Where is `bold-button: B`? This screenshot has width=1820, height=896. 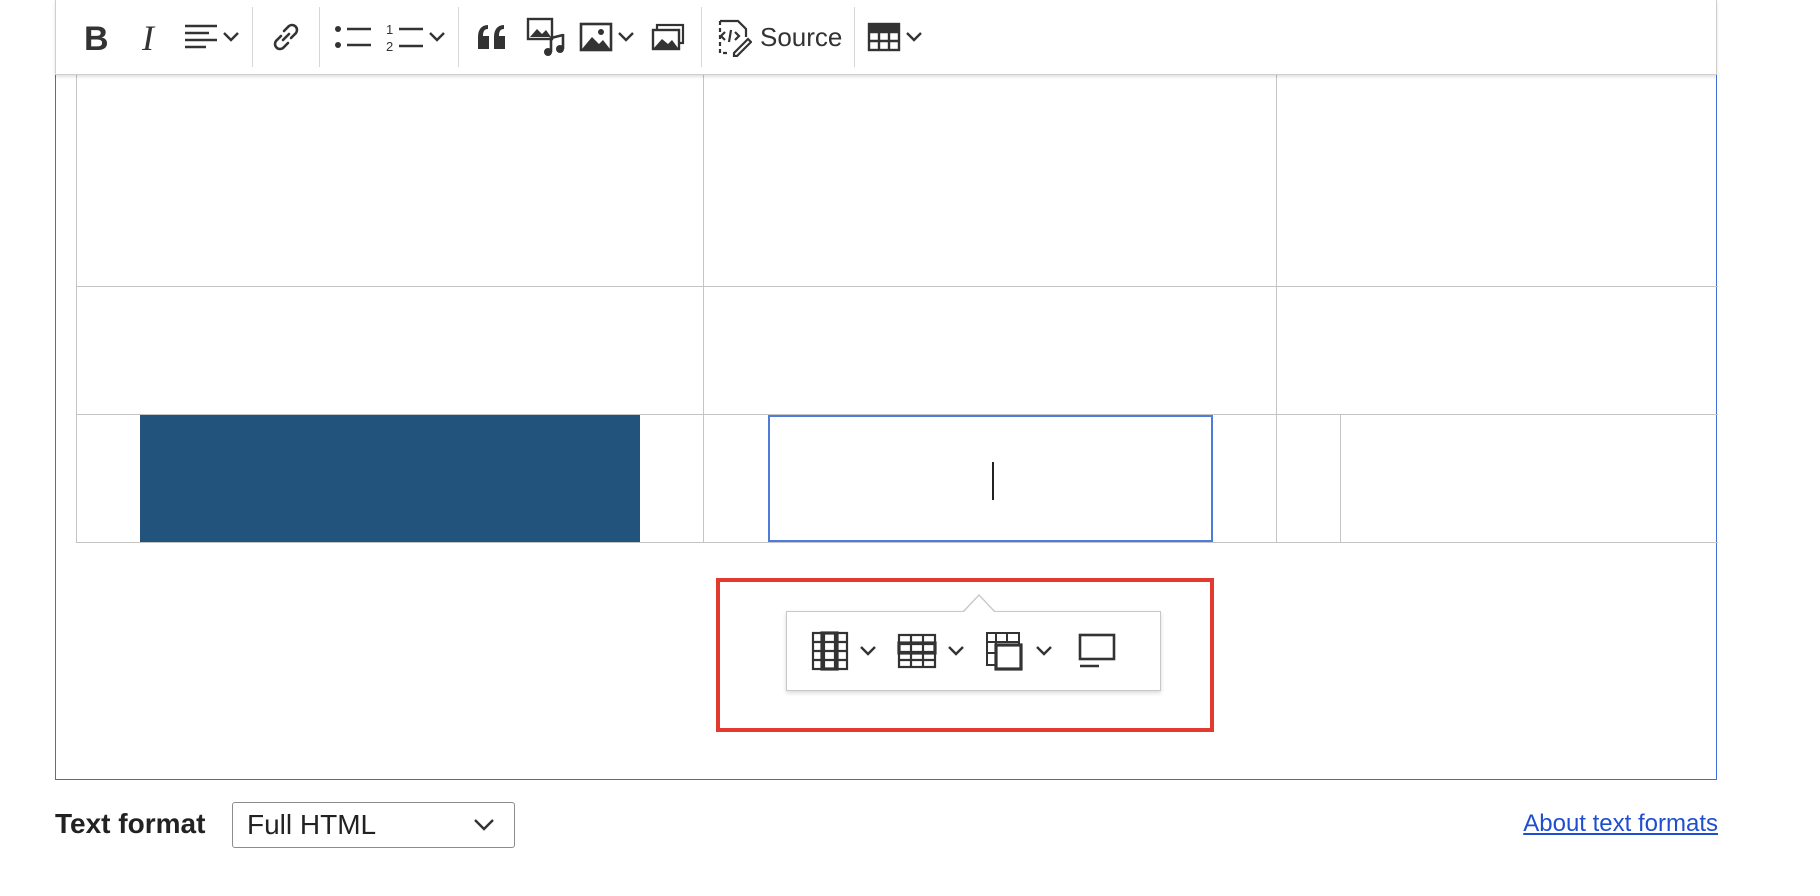 bold-button: B is located at coordinates (97, 37).